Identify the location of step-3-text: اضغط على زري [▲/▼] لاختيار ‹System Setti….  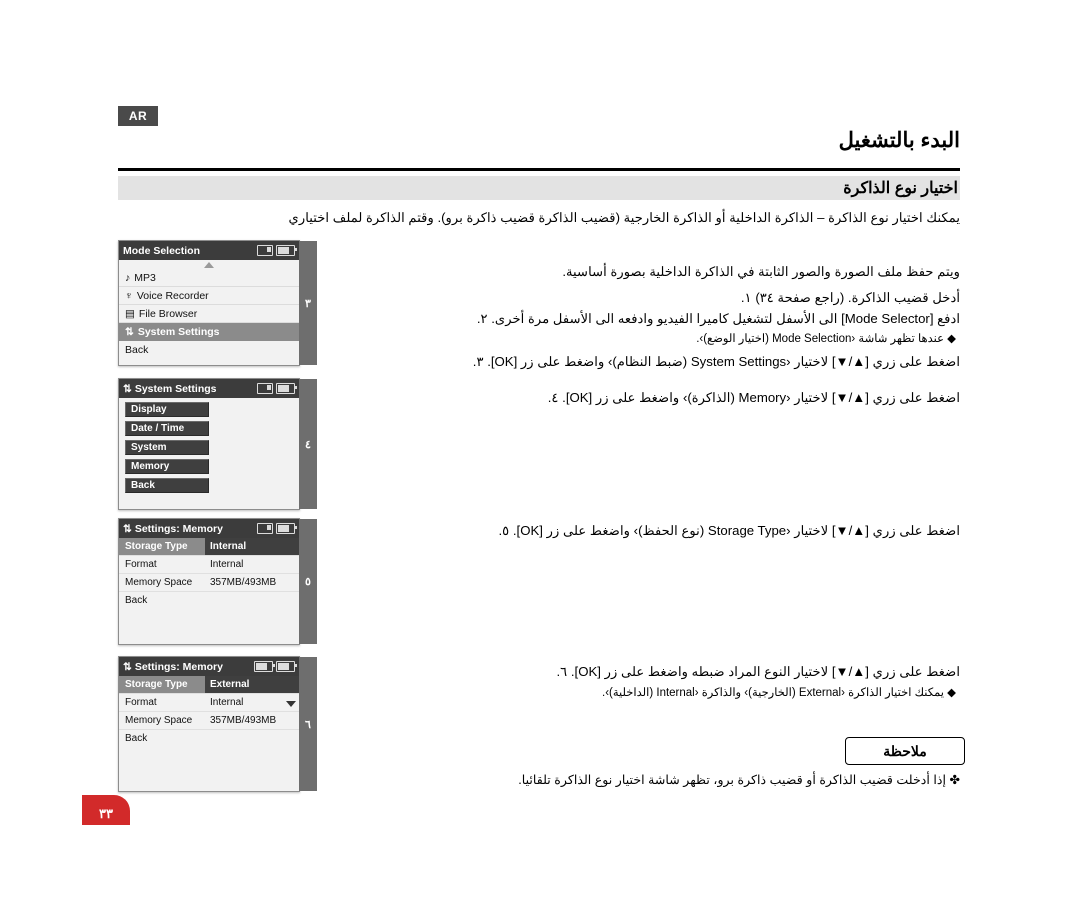
(723, 361).